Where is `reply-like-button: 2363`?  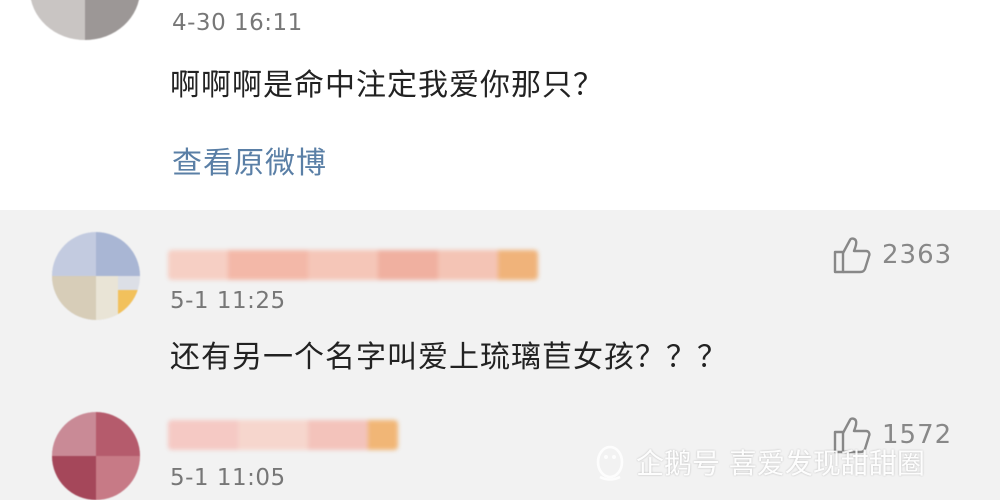
reply-like-button: 2363 is located at coordinates (892, 255).